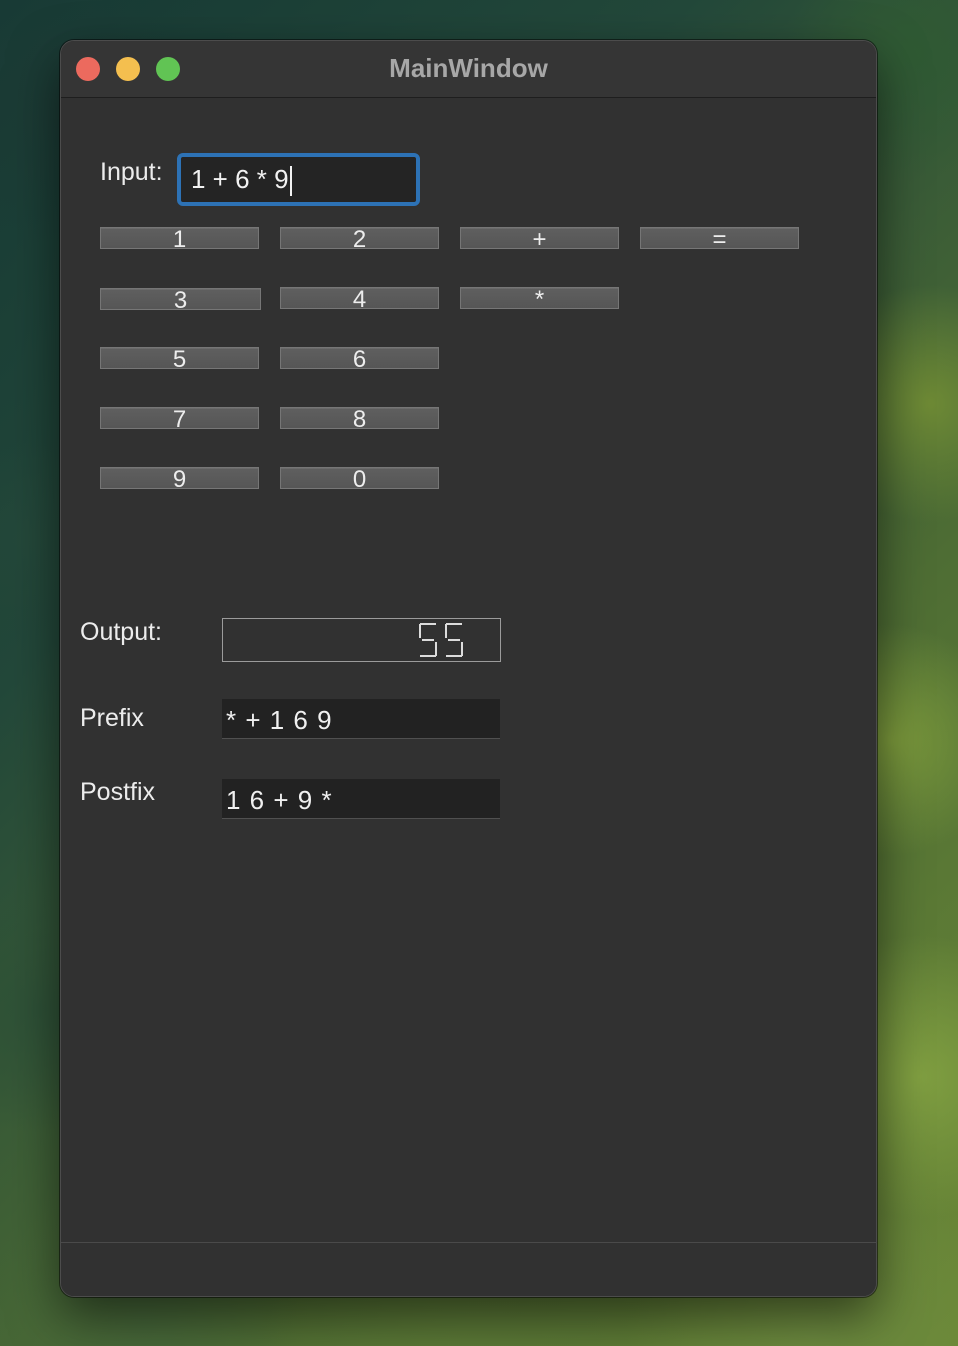 This screenshot has width=958, height=1346. I want to click on expression-input: 1 + 6 * 9, so click(298, 179).